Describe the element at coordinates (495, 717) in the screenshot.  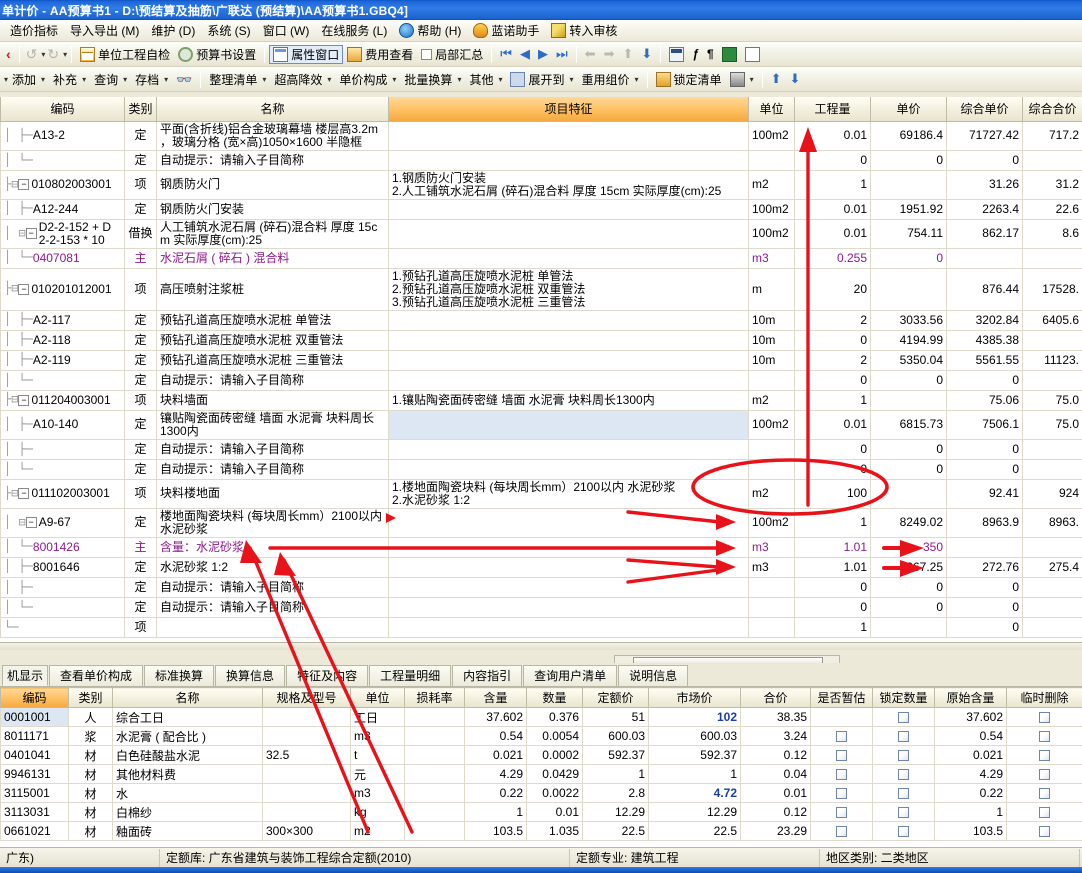
I see `cell-content: 37.602` at that location.